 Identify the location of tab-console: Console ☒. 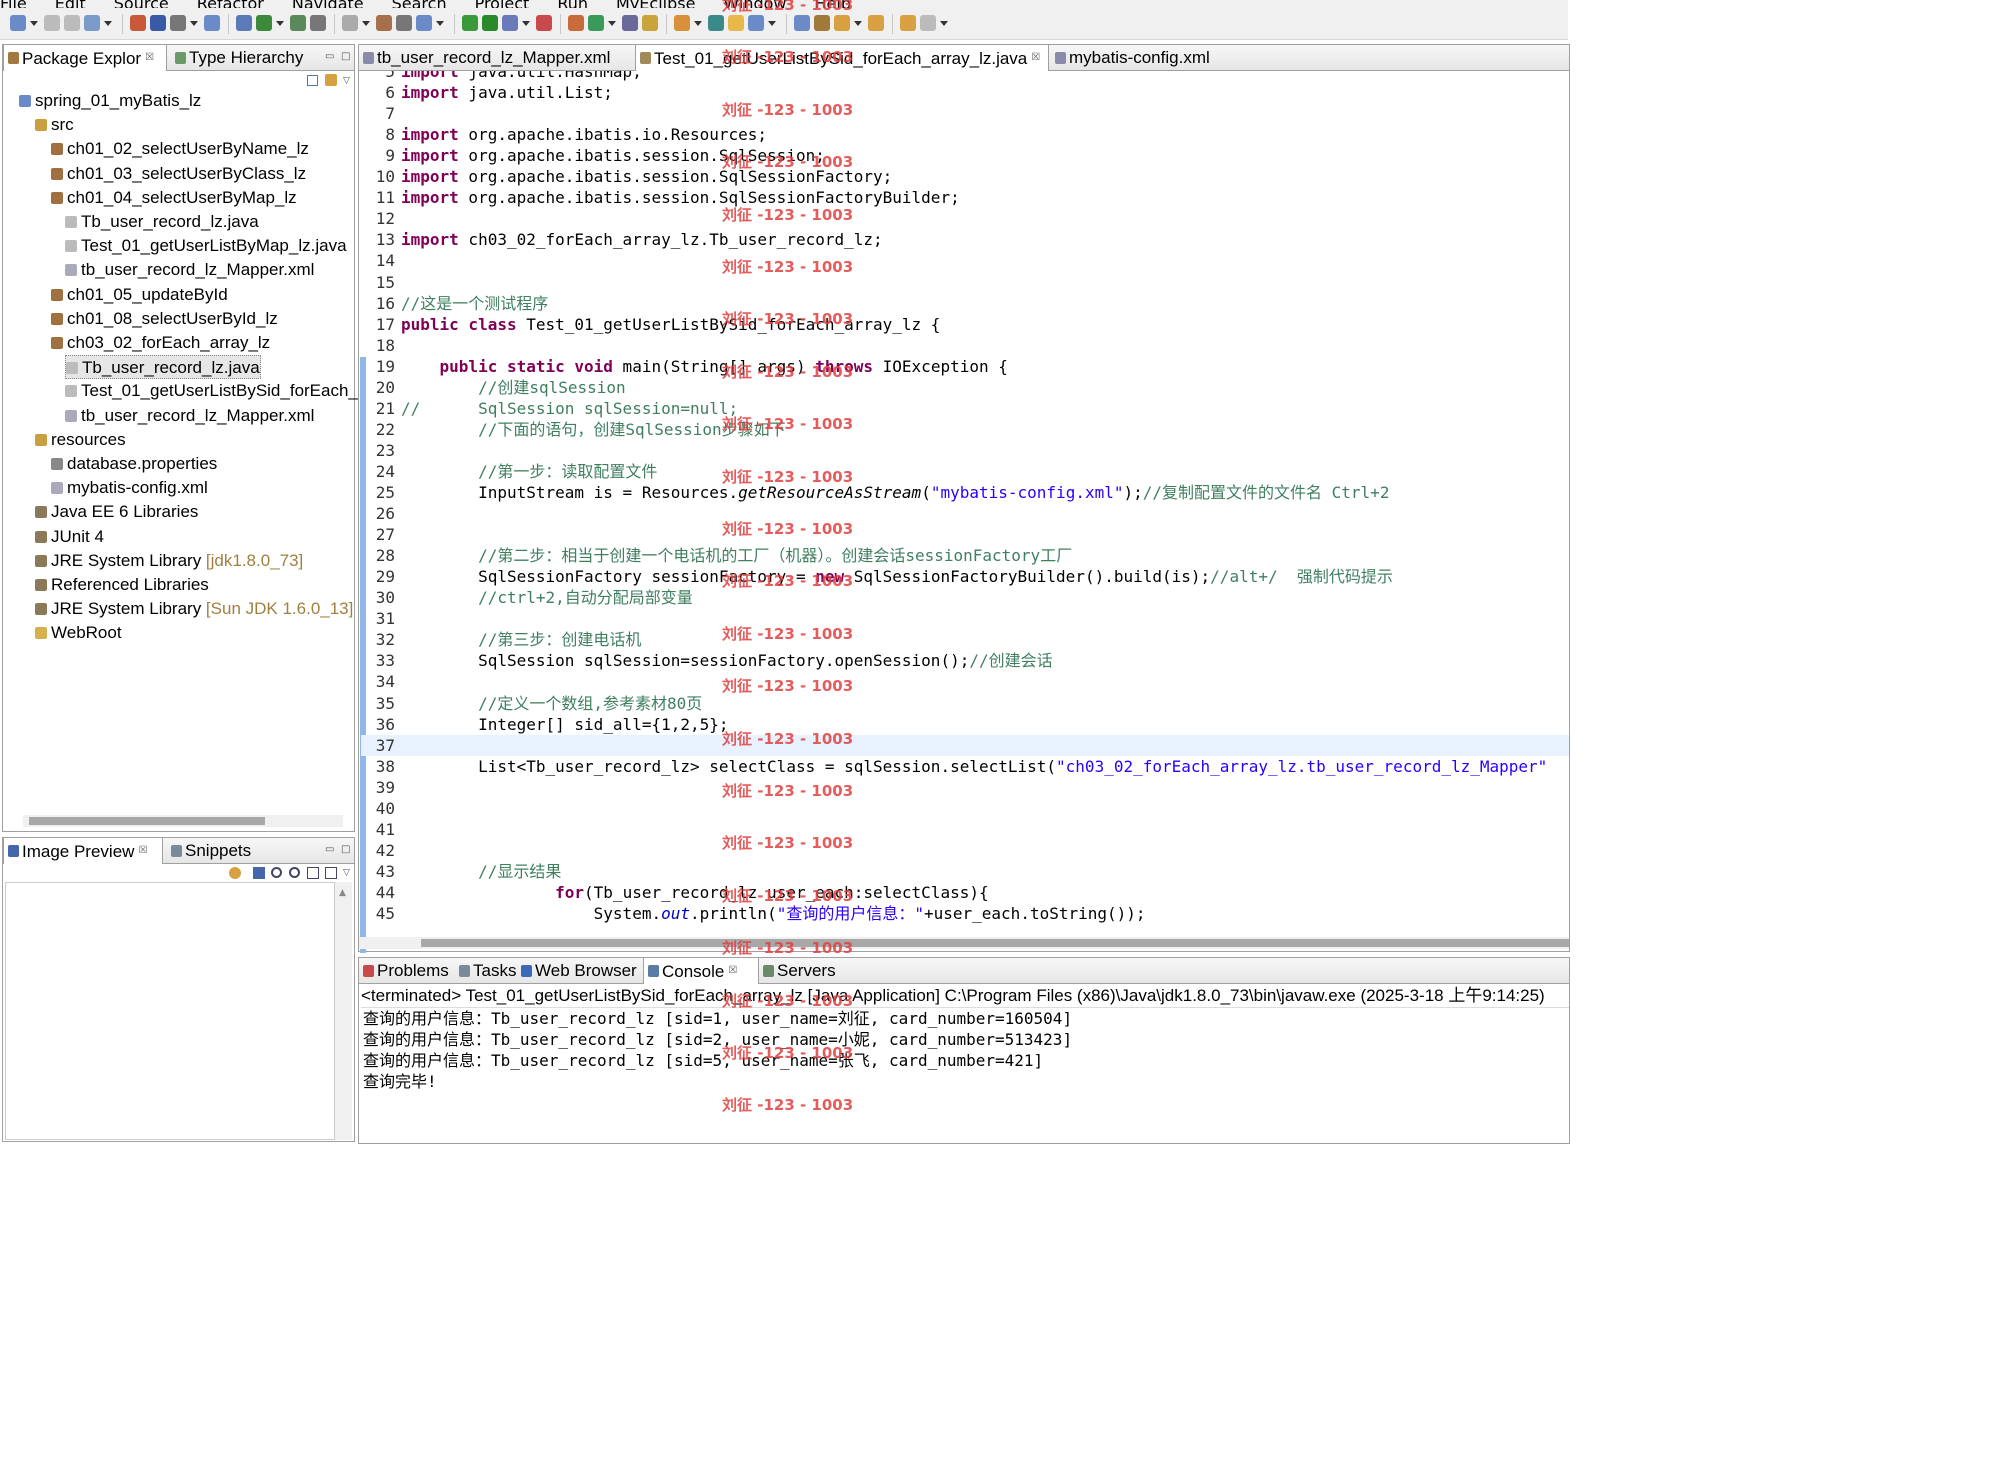
(701, 971).